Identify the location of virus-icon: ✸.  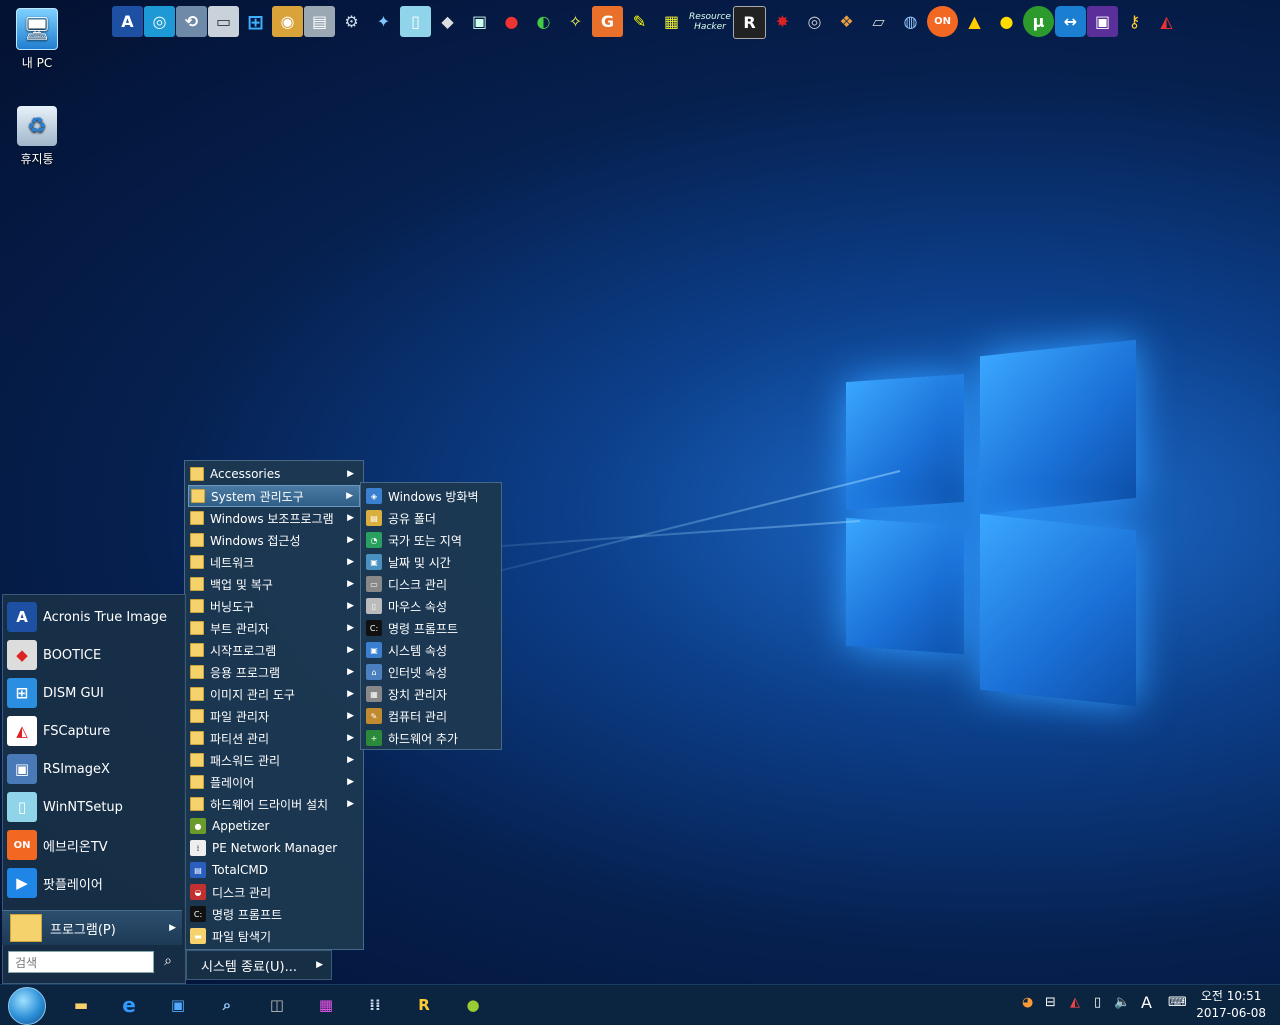
(782, 21).